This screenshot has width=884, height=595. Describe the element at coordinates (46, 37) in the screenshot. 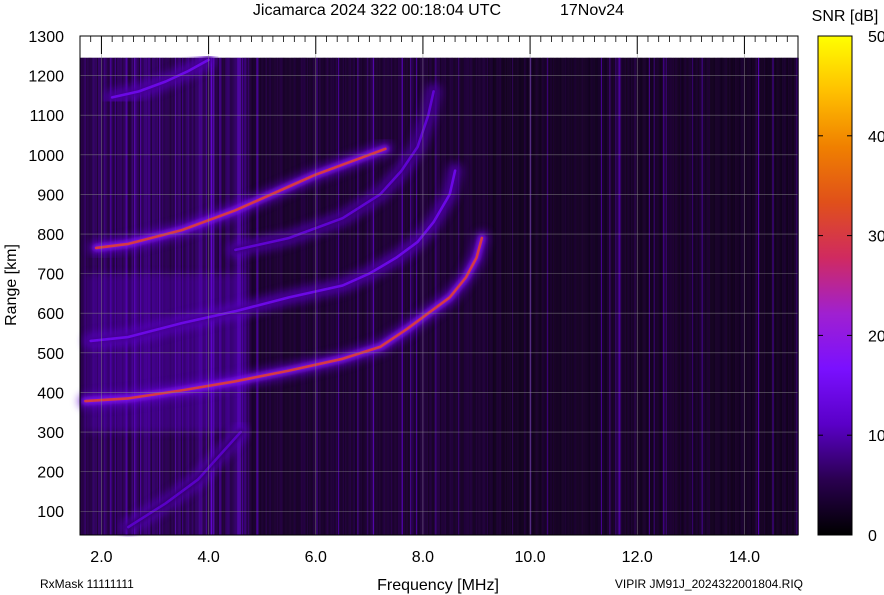

I see `y-tick-label: 1300` at that location.